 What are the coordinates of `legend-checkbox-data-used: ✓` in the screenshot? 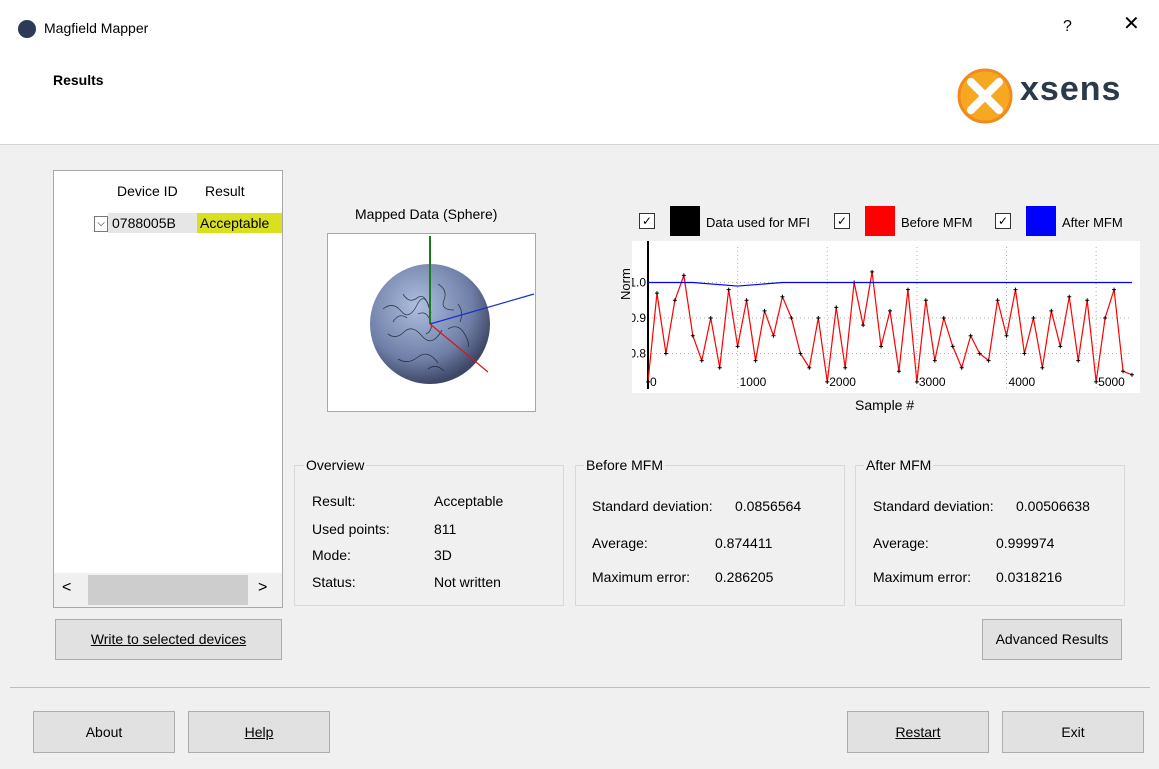 It's located at (647, 221).